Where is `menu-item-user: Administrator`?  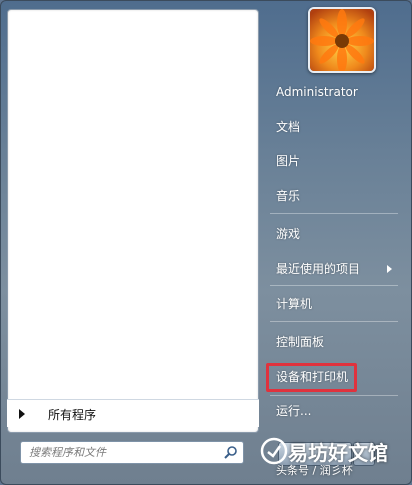
menu-item-user: Administrator is located at coordinates (333, 92).